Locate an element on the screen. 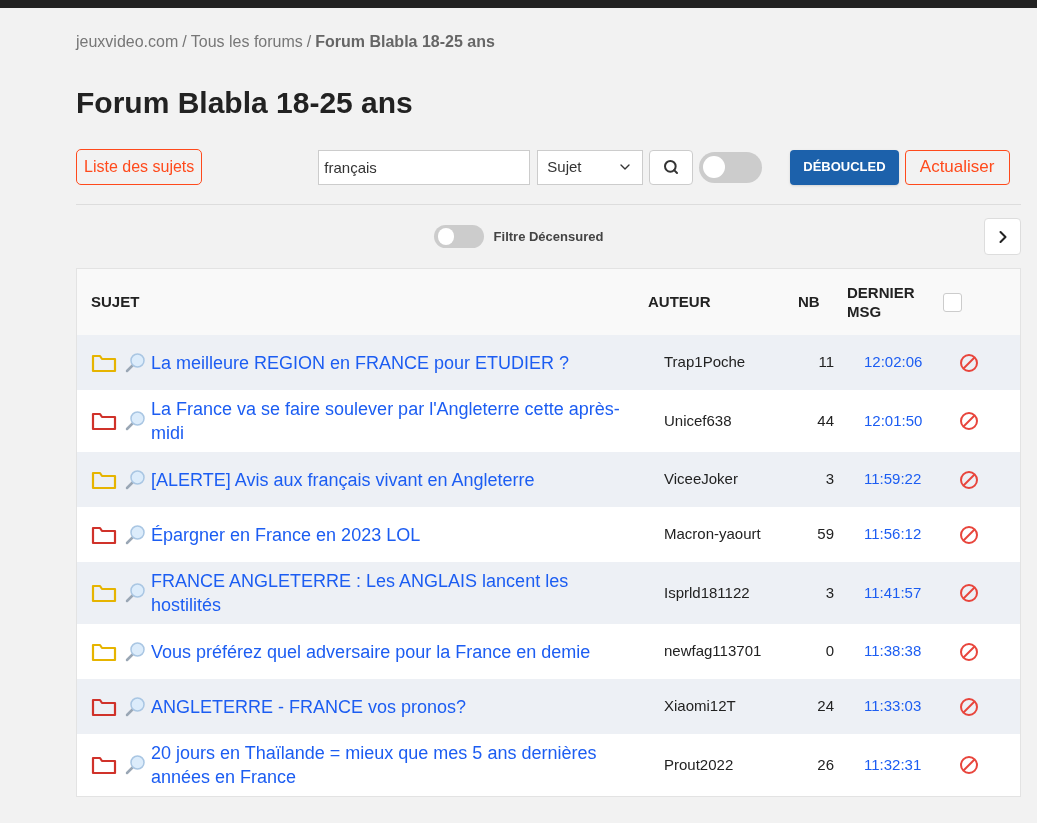 This screenshot has width=1037, height=823. topic-row: FRANCE ANGLETERRE : Les ANGLAIS lancent les hostilités Isprld181122 3 11:41:57 is located at coordinates (548, 593).